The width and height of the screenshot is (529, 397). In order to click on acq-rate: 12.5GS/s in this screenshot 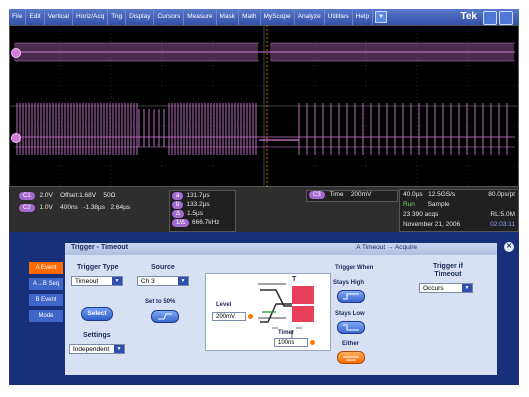, I will do `click(442, 194)`.